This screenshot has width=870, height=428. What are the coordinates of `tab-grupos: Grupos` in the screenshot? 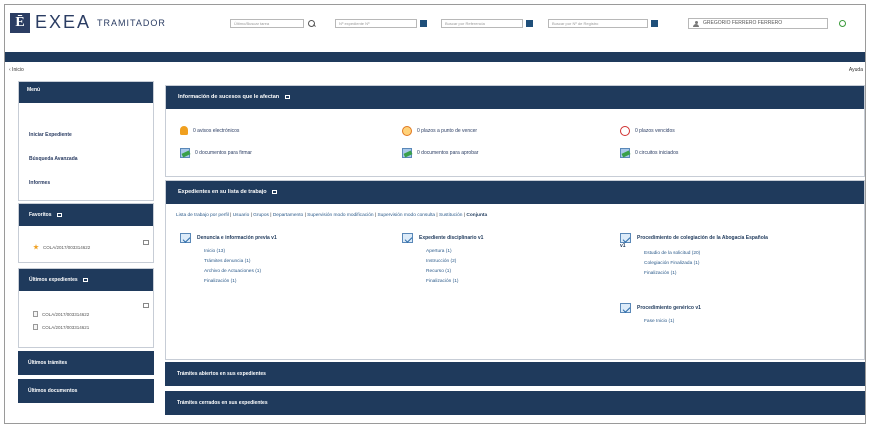 It's located at (261, 215).